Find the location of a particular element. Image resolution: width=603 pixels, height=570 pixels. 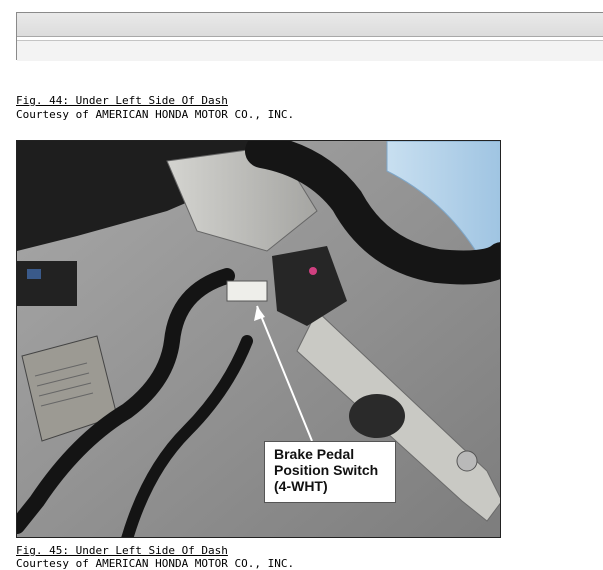

callout-line: Brake Pedal is located at coordinates (314, 454).